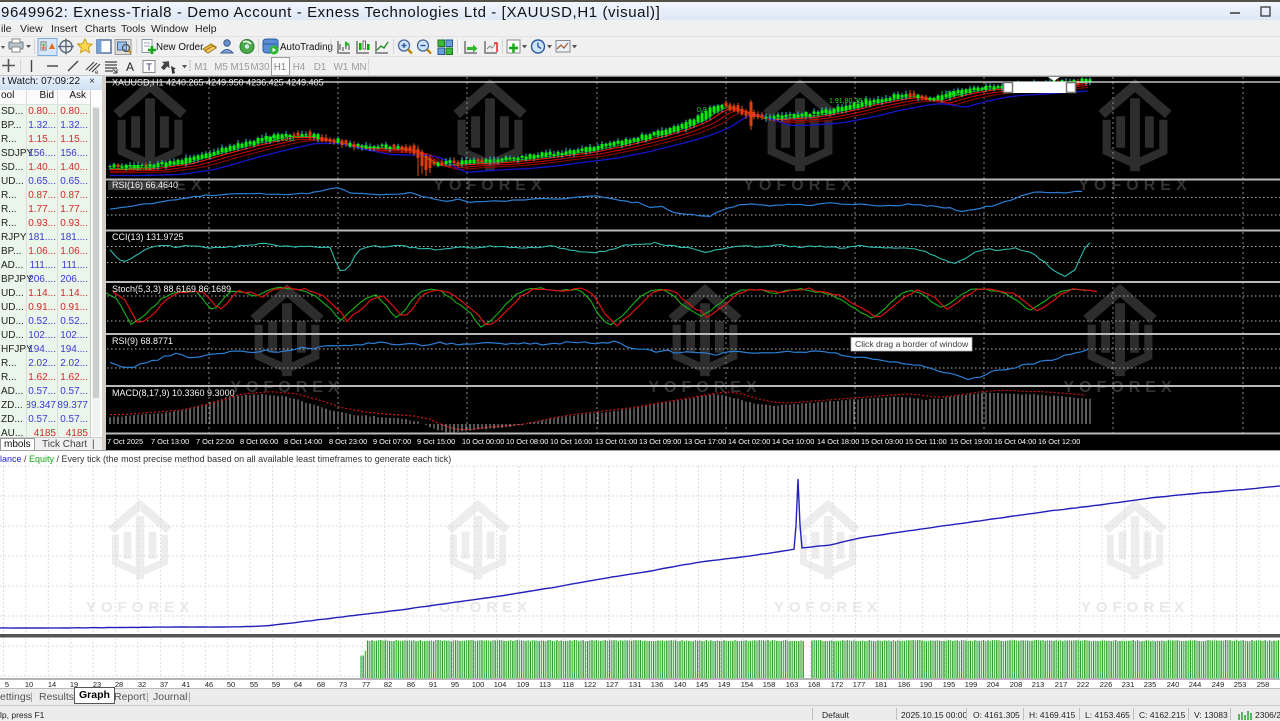 Image resolution: width=1280 pixels, height=721 pixels. I want to click on svg-text: 131, so click(635, 684).